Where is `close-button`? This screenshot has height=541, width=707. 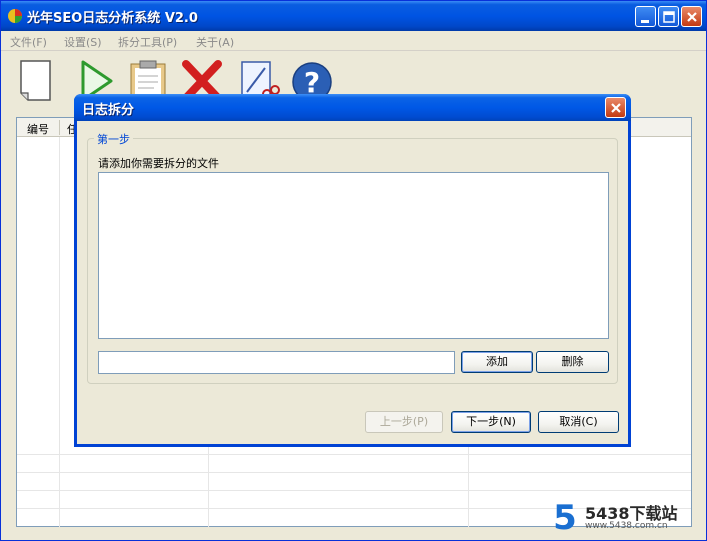 close-button is located at coordinates (691, 16).